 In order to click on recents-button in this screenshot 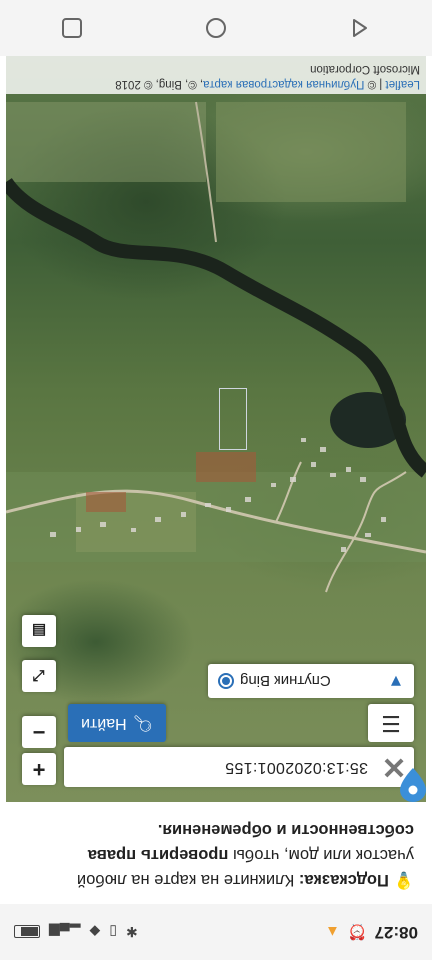, I will do `click(72, 28)`.